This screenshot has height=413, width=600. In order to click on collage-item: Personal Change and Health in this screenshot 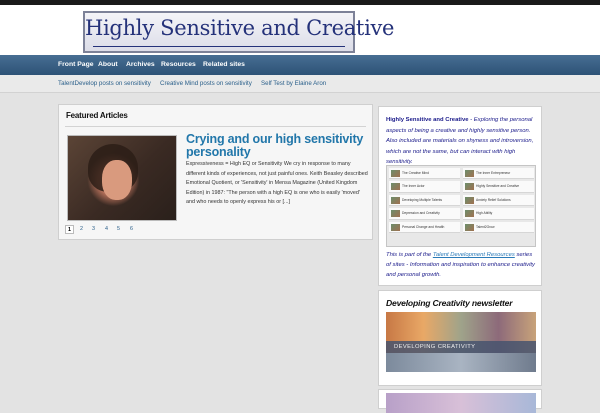, I will do `click(424, 227)`.